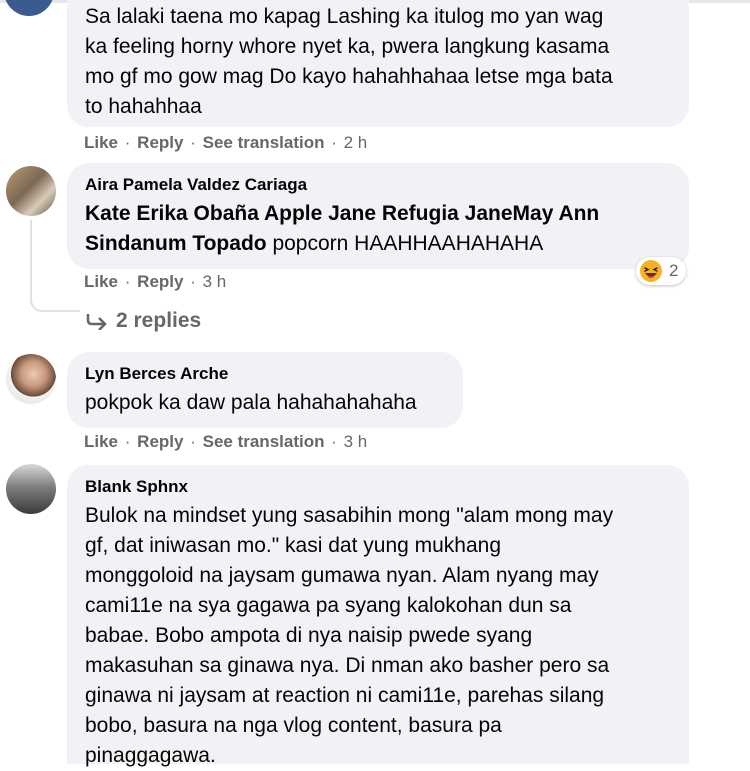 This screenshot has height=771, width=750. I want to click on haha-emoji-icon, so click(651, 271).